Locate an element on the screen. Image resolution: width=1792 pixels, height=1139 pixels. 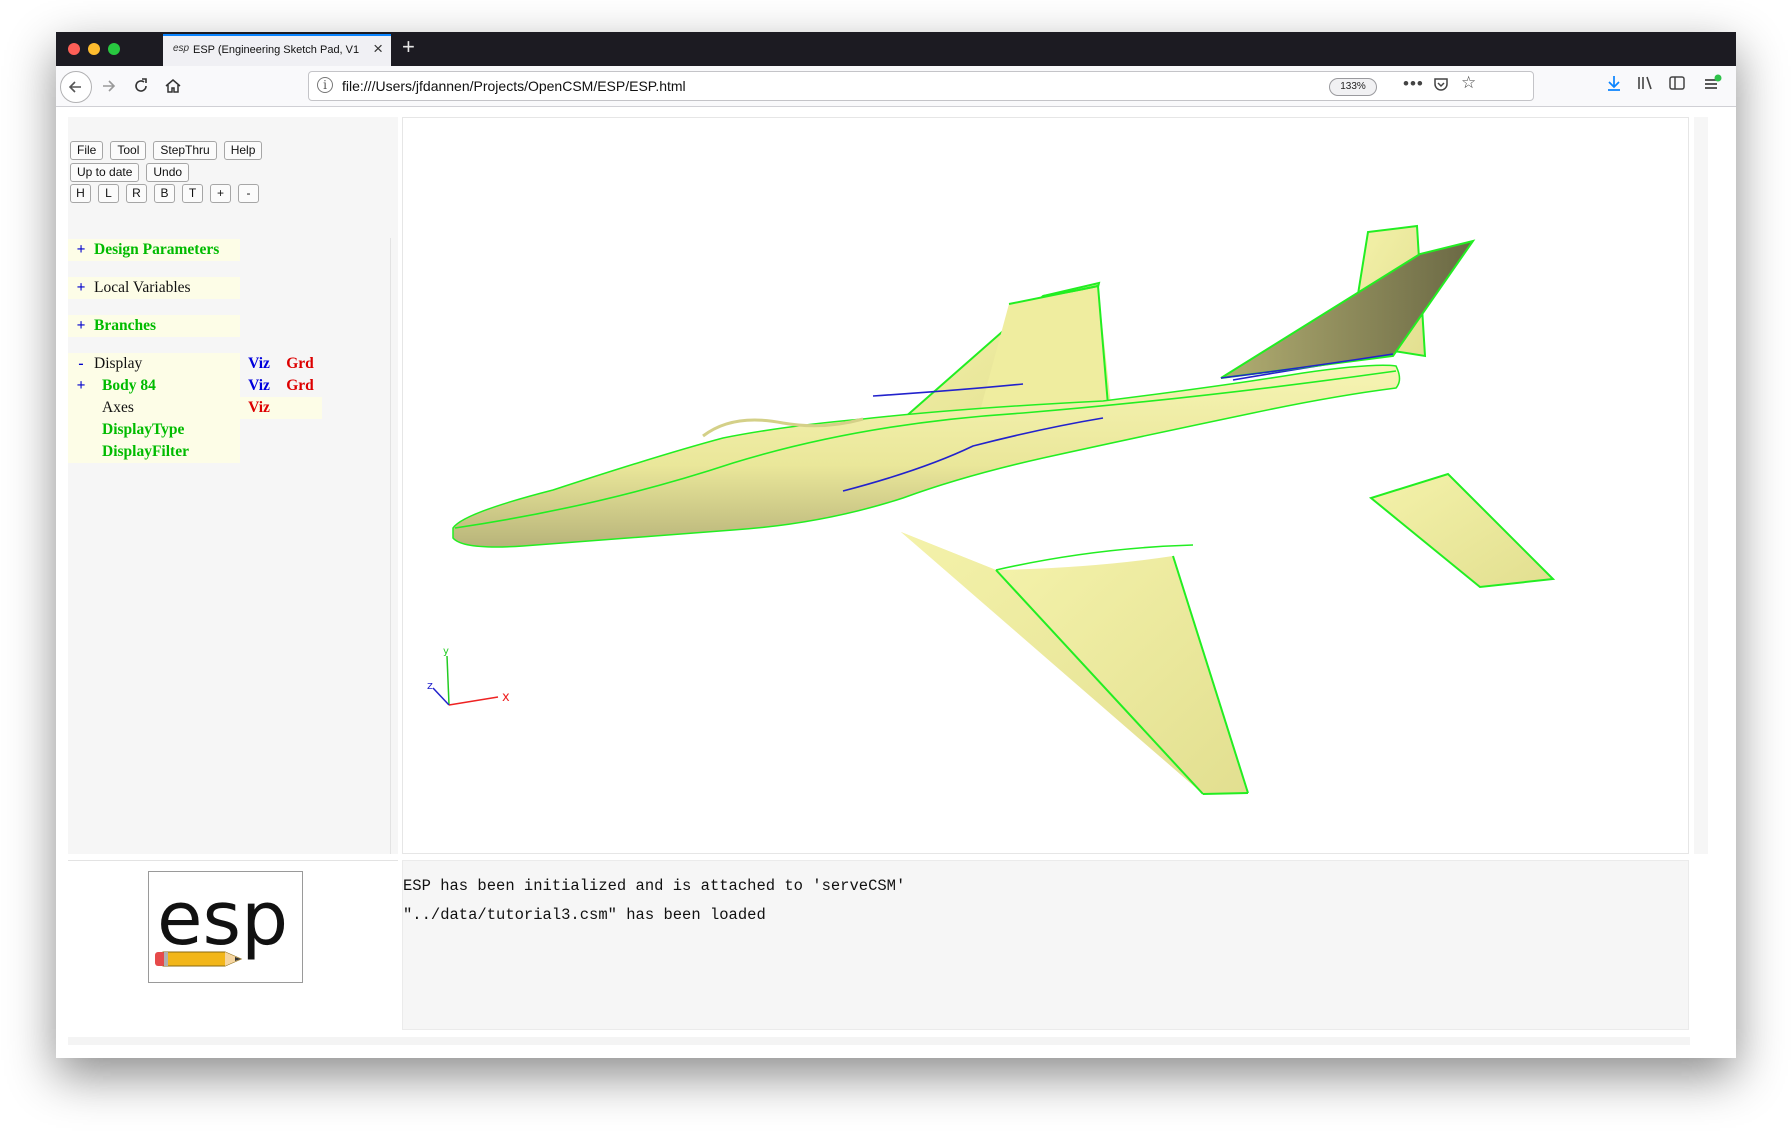
lower-horizontal-tail is located at coordinates (1462, 530).